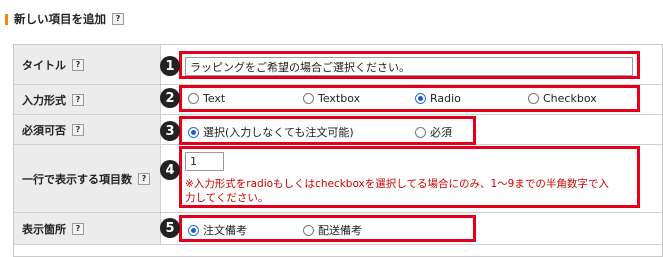 This screenshot has width=663, height=257. I want to click on heading-accent-bar, so click(6, 19).